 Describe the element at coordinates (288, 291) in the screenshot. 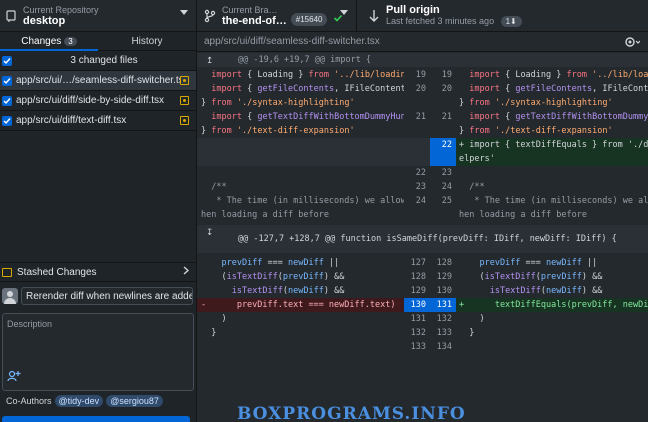

I see `diff-line-left: isTextDiff(newDiff) &&` at that location.